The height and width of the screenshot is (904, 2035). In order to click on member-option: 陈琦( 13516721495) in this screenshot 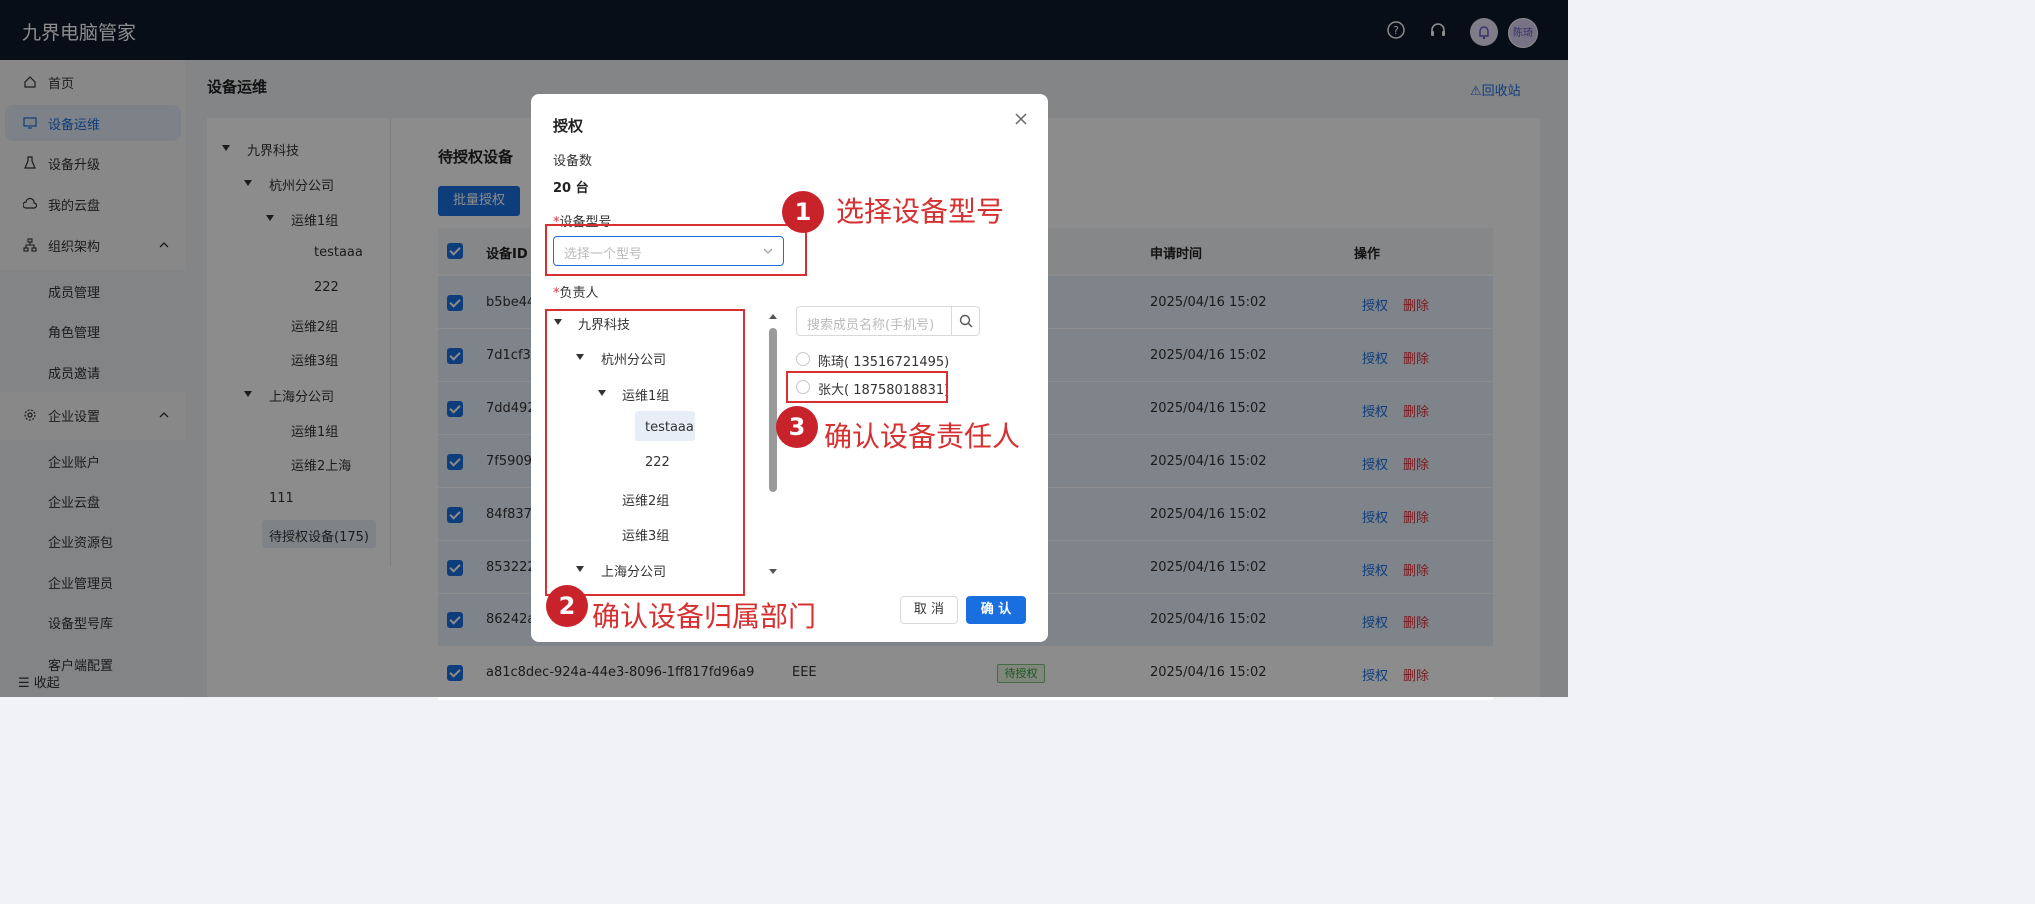, I will do `click(883, 360)`.